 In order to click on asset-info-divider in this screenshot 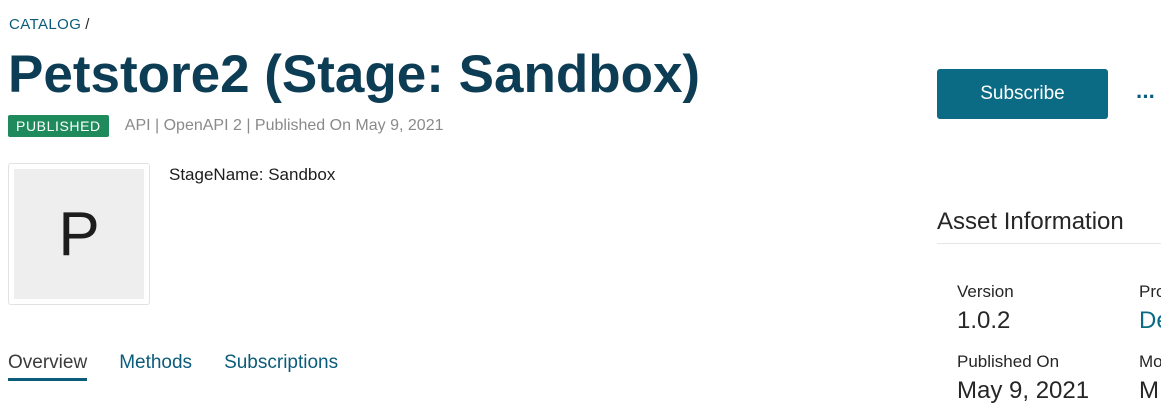, I will do `click(1049, 243)`.